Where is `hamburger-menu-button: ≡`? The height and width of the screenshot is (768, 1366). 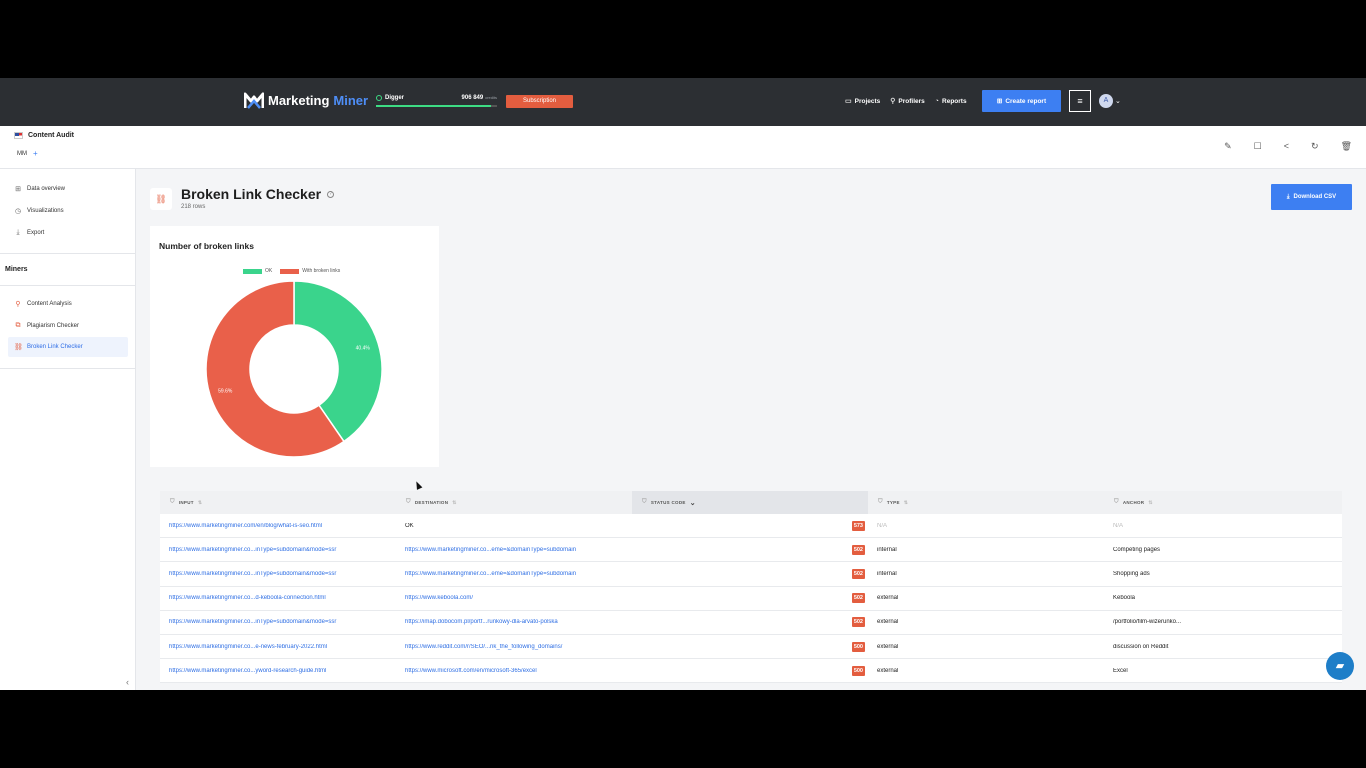 hamburger-menu-button: ≡ is located at coordinates (1080, 101).